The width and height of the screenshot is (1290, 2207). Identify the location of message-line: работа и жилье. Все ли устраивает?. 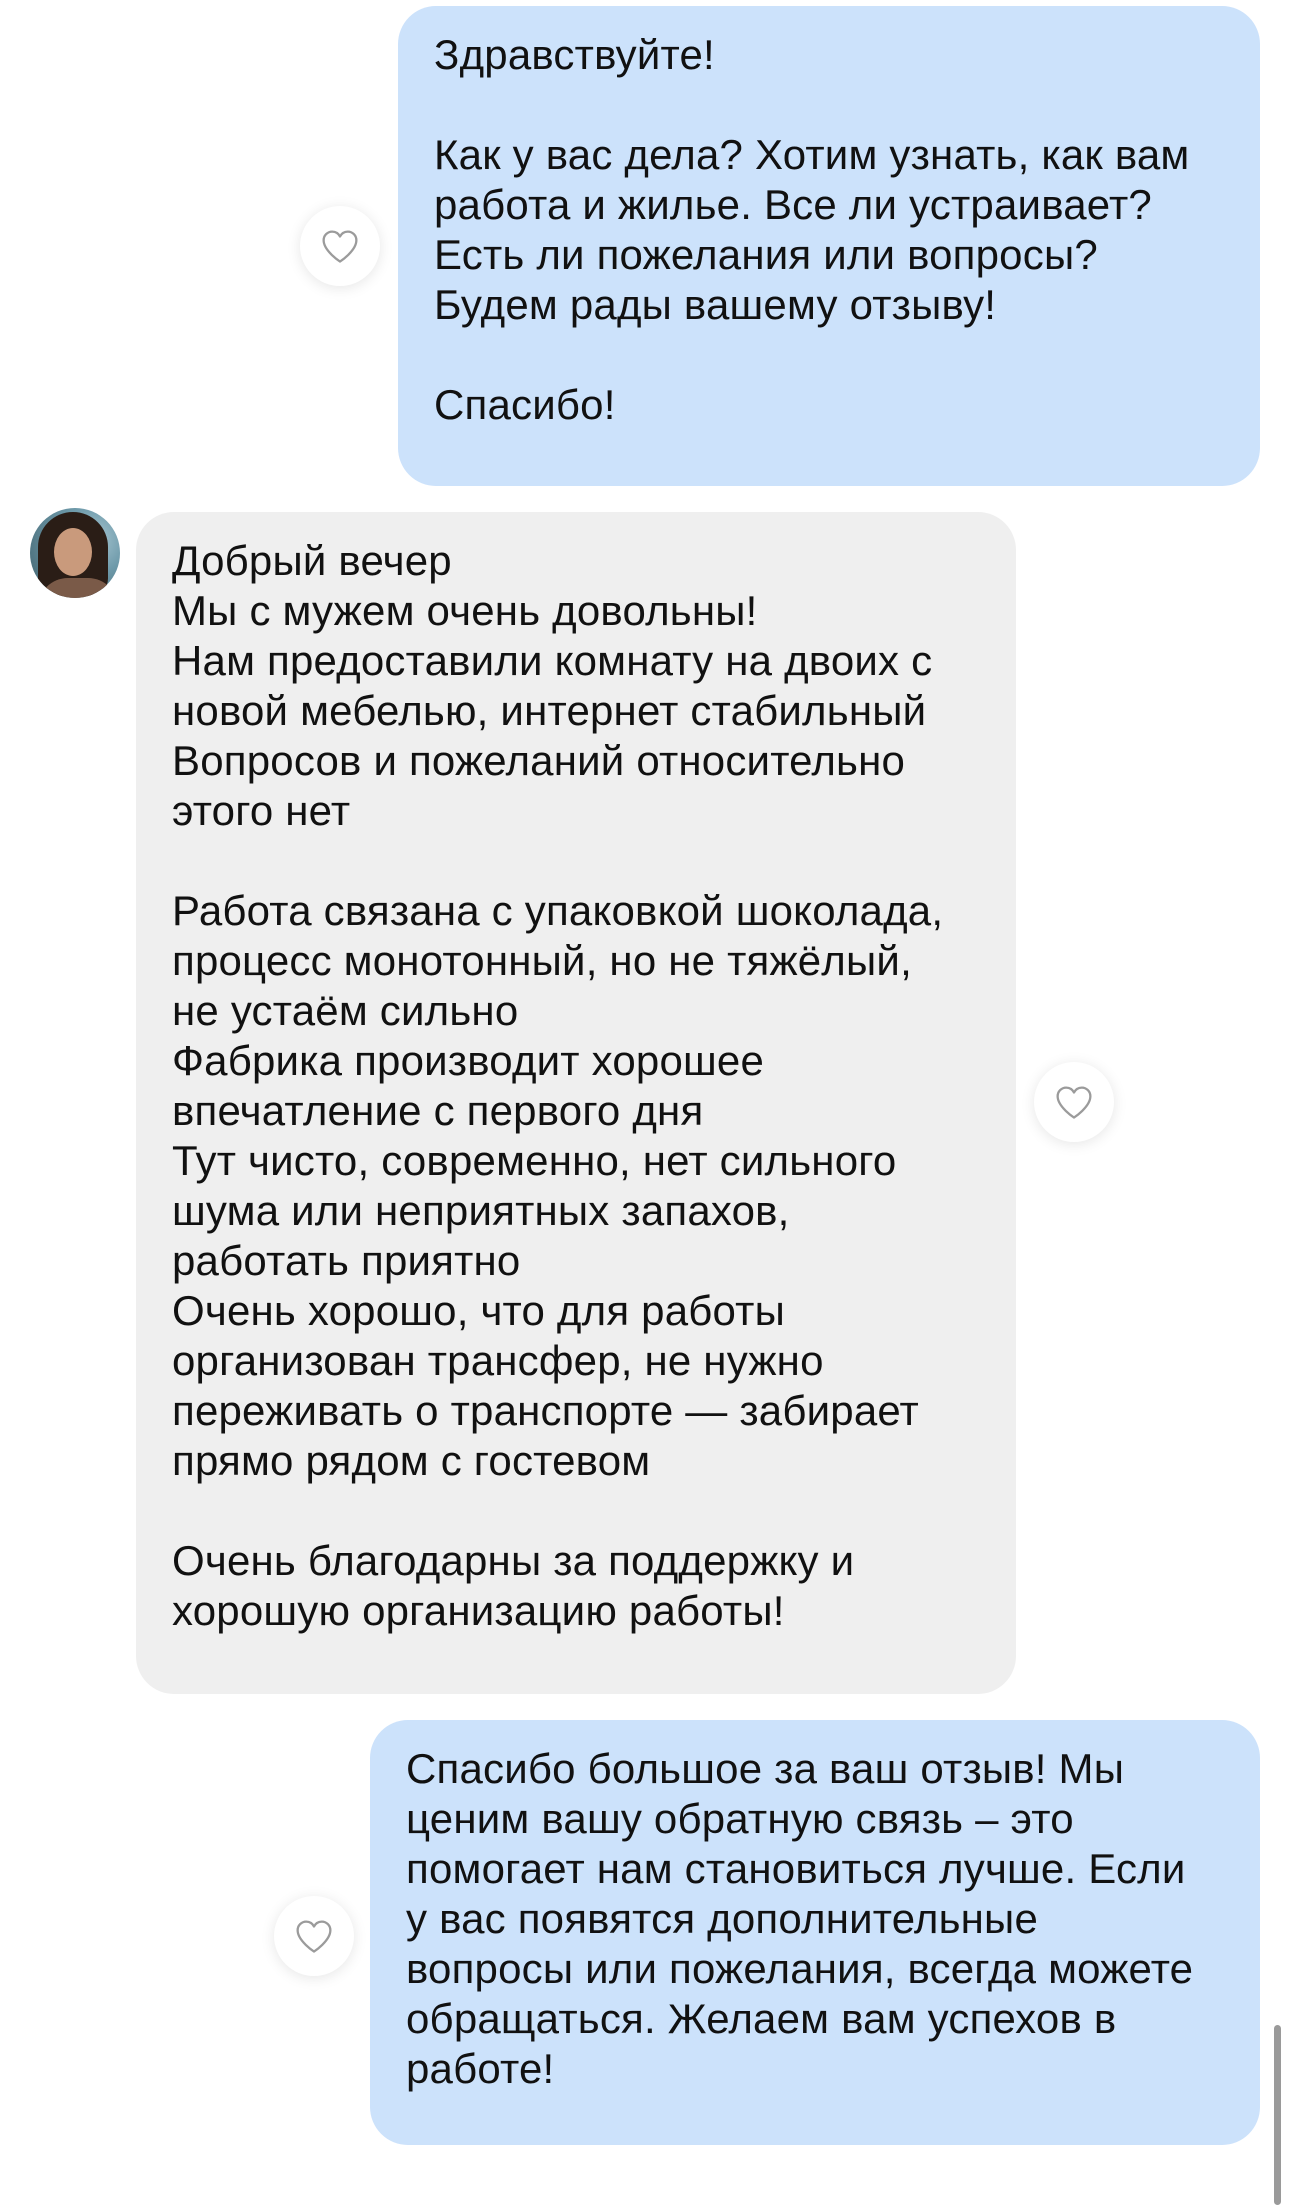
(793, 204).